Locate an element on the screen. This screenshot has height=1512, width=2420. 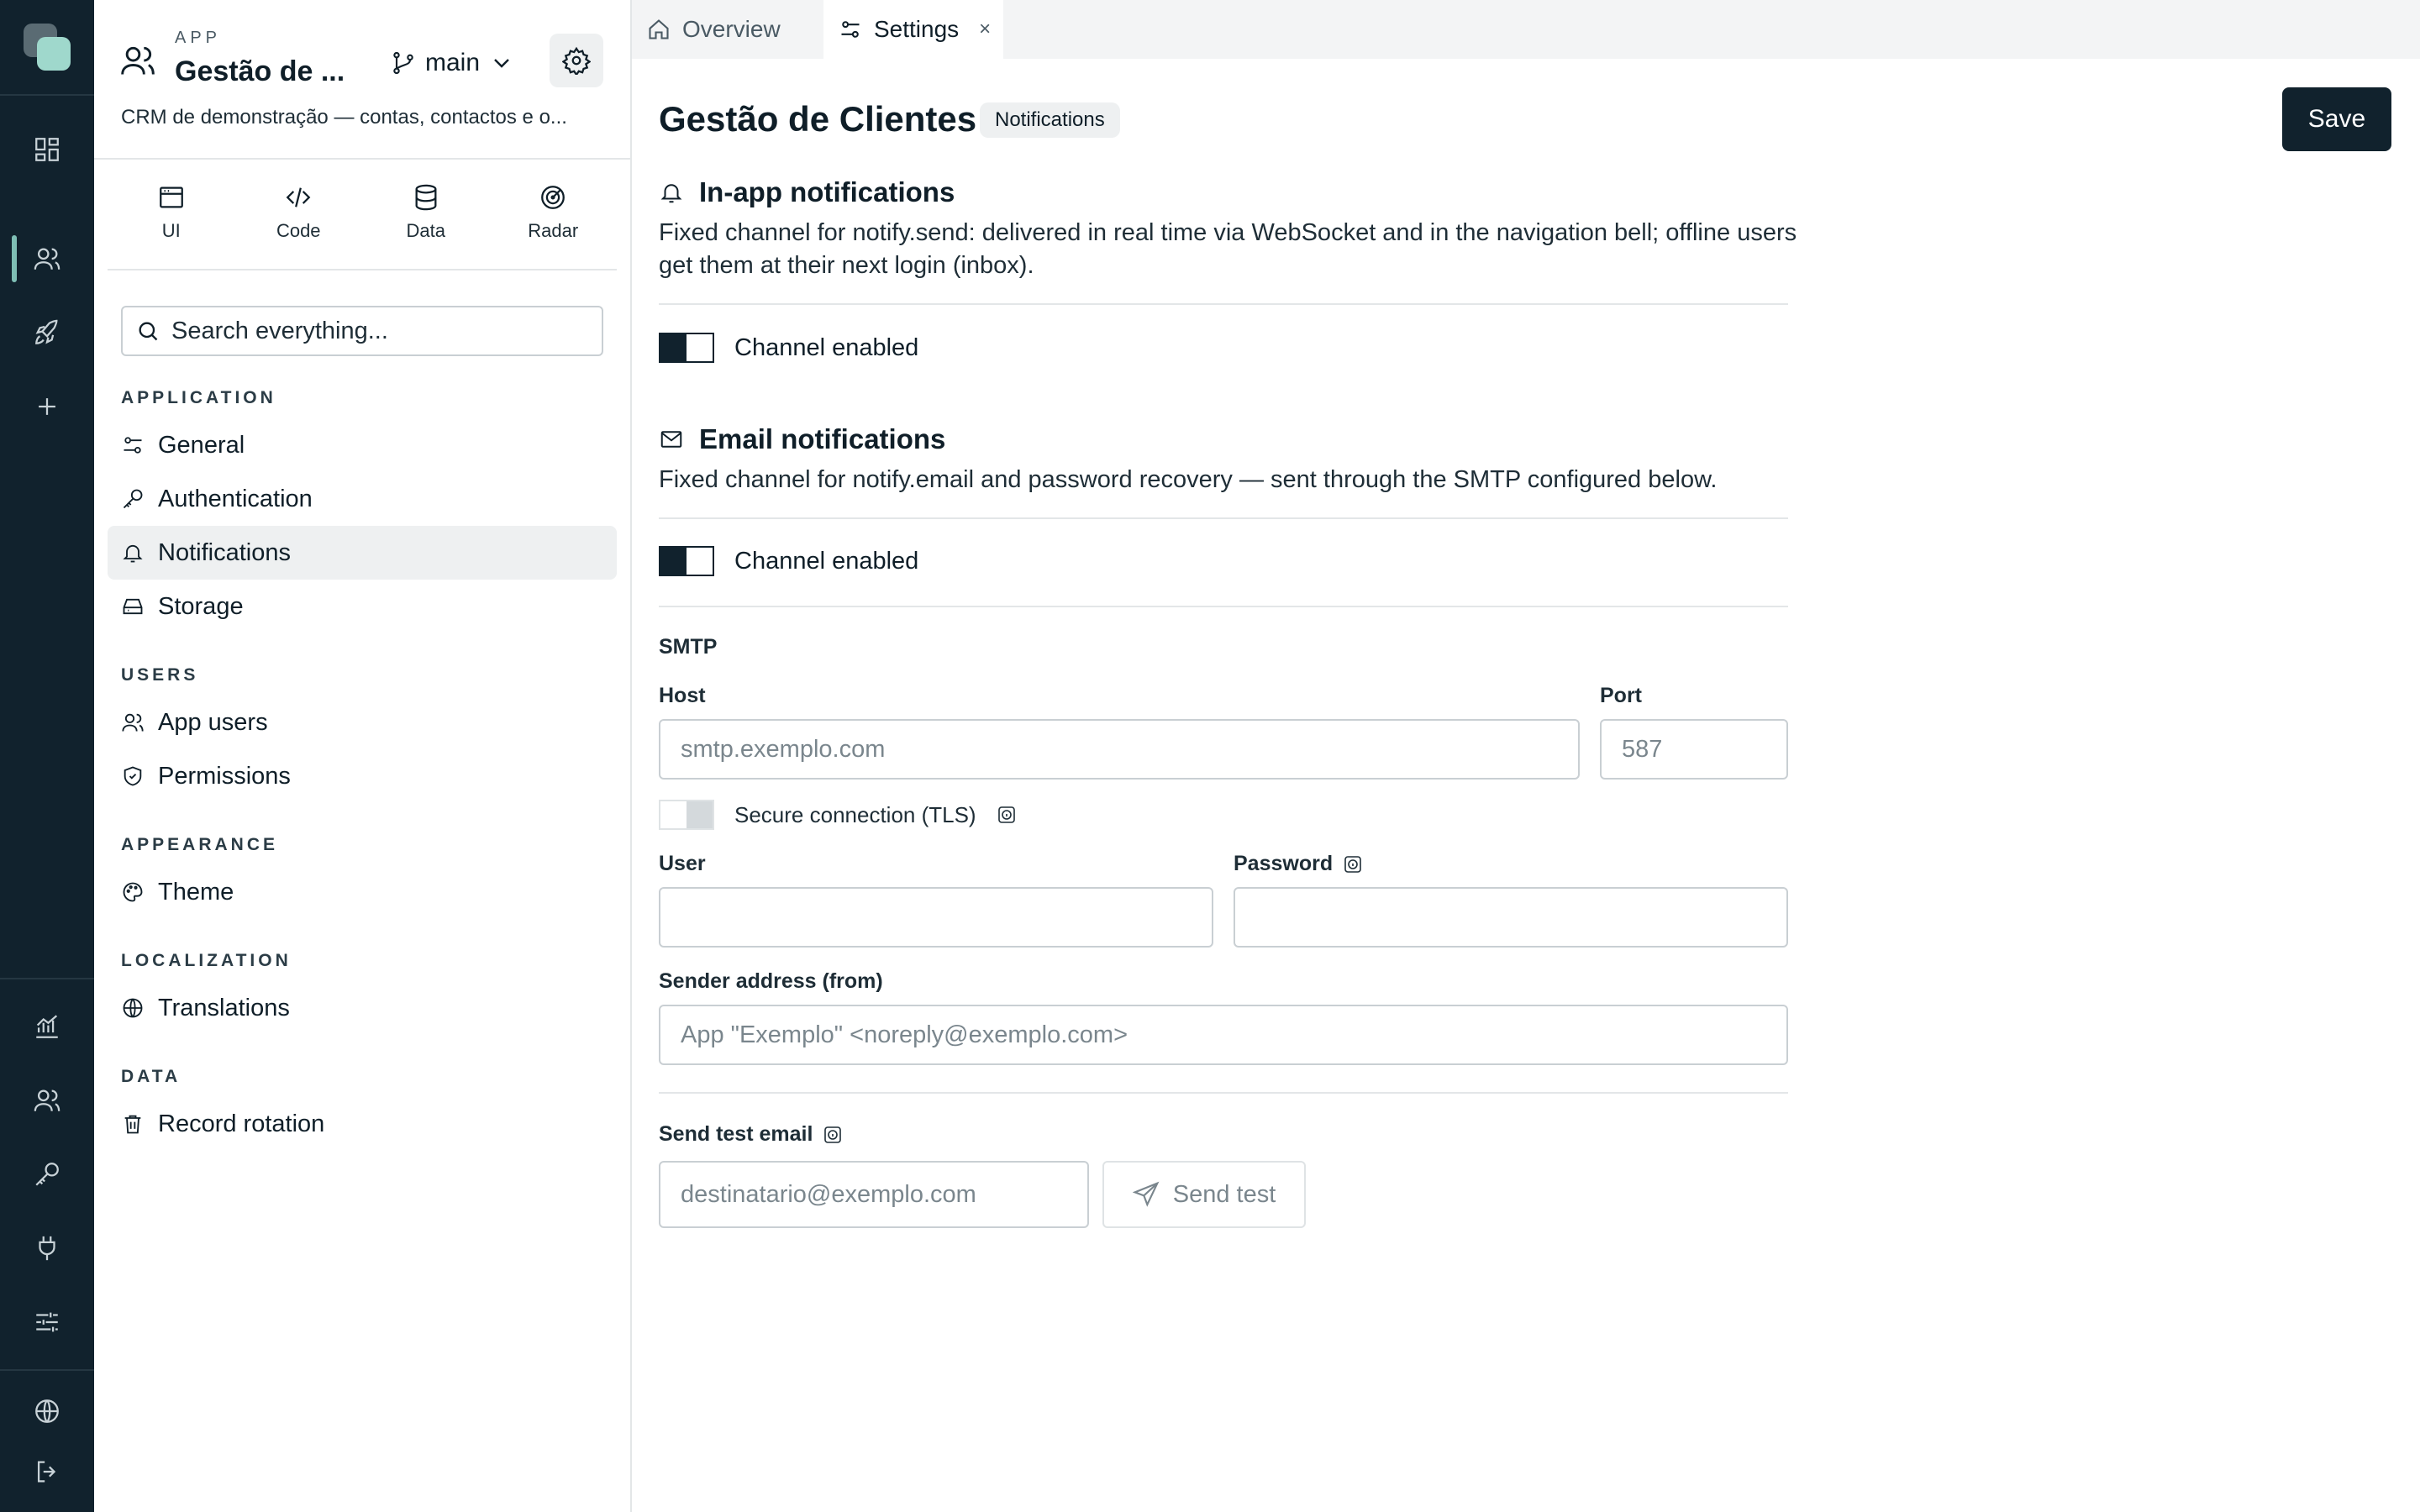
test-email-label: Send test email is located at coordinates (751, 1134).